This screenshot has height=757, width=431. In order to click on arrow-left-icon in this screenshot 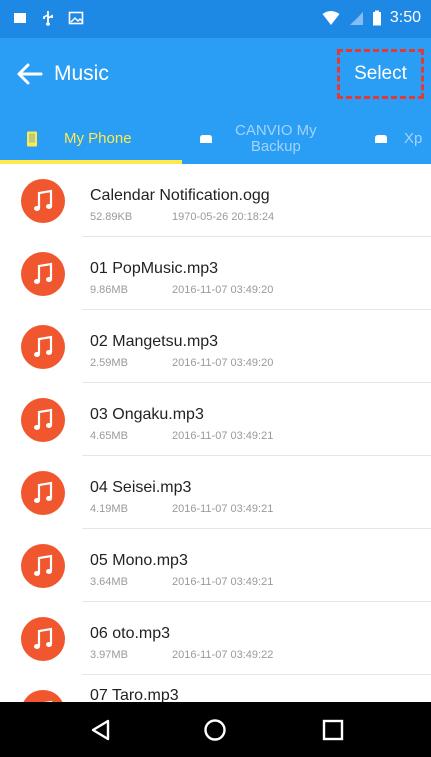, I will do `click(30, 74)`.